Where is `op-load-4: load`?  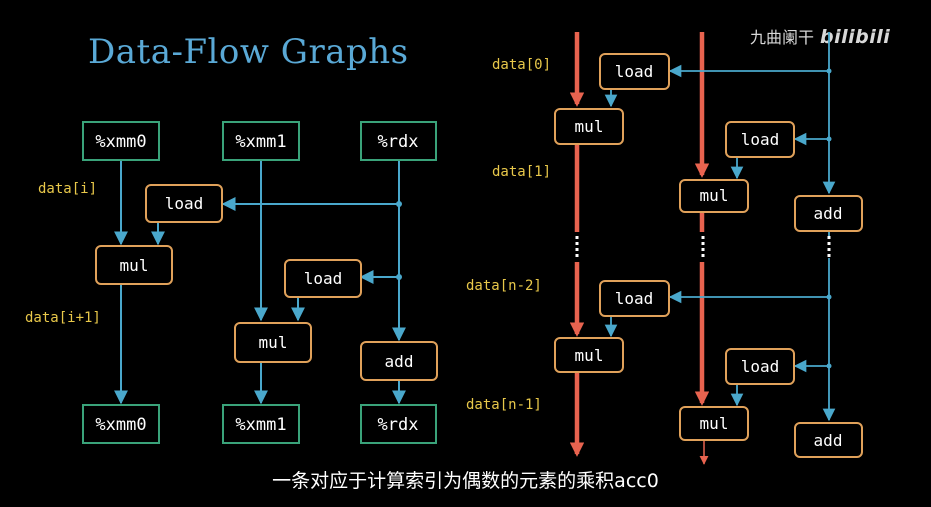 op-load-4: load is located at coordinates (760, 366).